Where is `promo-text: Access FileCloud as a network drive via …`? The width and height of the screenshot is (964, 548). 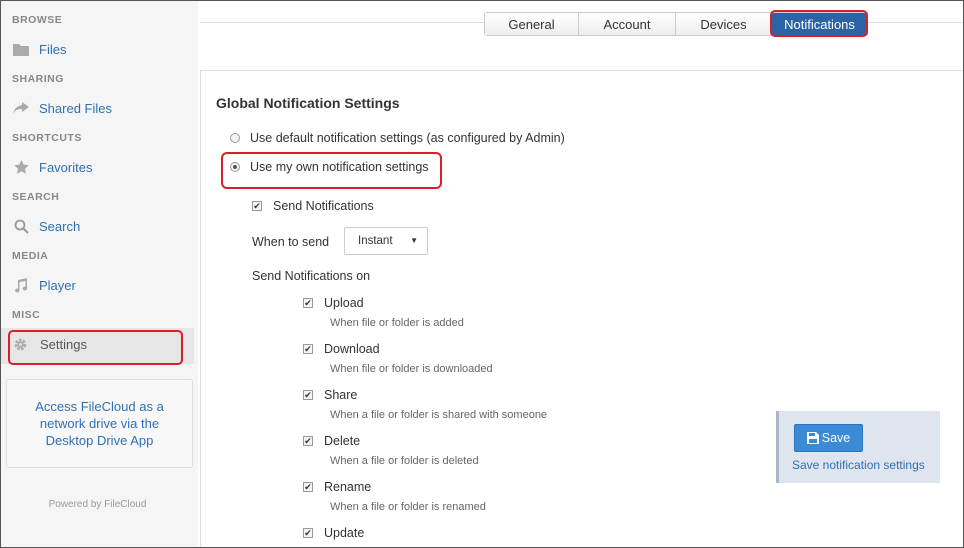
promo-text: Access FileCloud as a network drive via … is located at coordinates (99, 423).